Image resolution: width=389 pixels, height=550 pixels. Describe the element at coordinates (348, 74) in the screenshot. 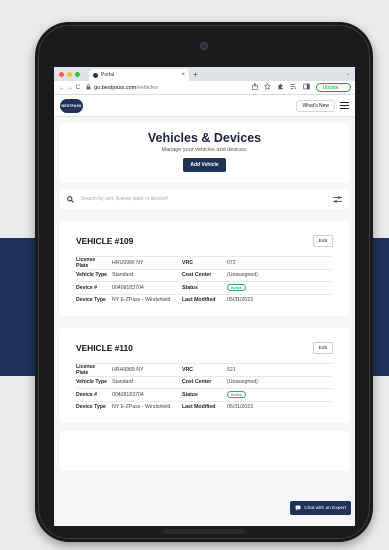

I see `tab-search-icon: ⌄` at that location.